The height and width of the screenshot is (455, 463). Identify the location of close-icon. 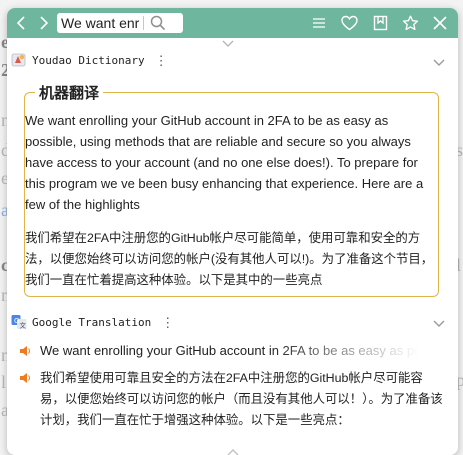
(440, 23).